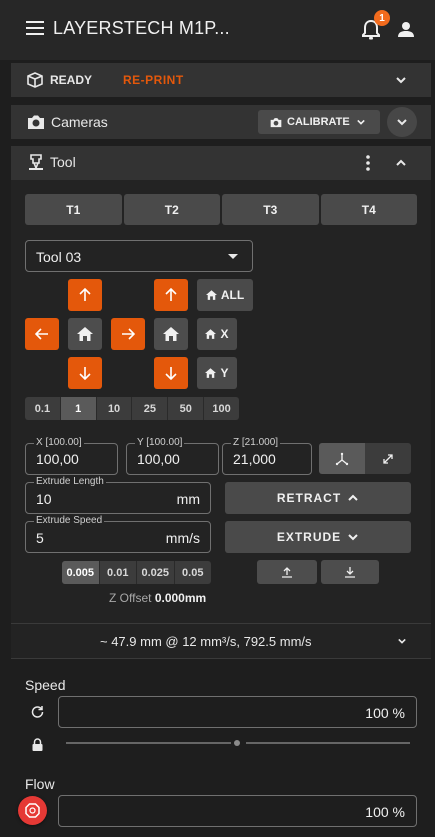  Describe the element at coordinates (37, 744) in the screenshot. I see `lock-icon` at that location.